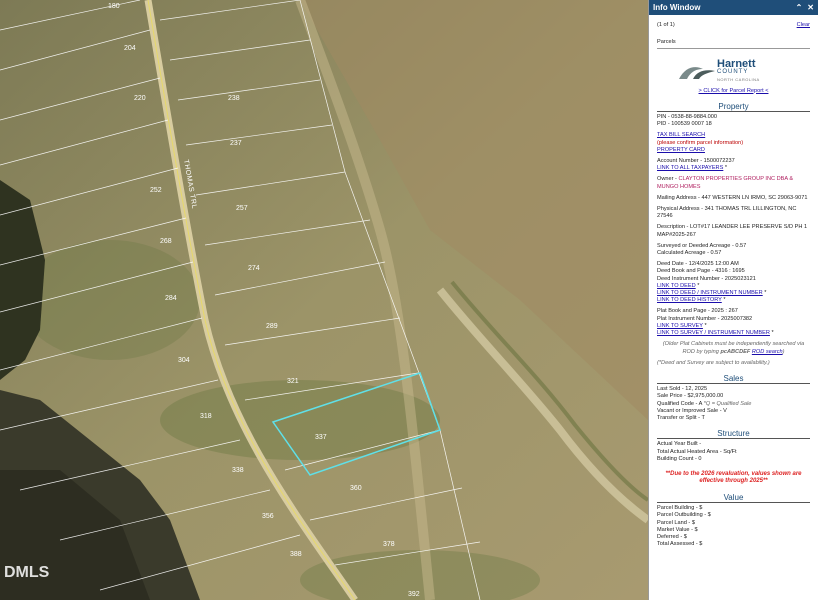 The image size is (818, 600). I want to click on rod-search-link: ROD search, so click(767, 352).